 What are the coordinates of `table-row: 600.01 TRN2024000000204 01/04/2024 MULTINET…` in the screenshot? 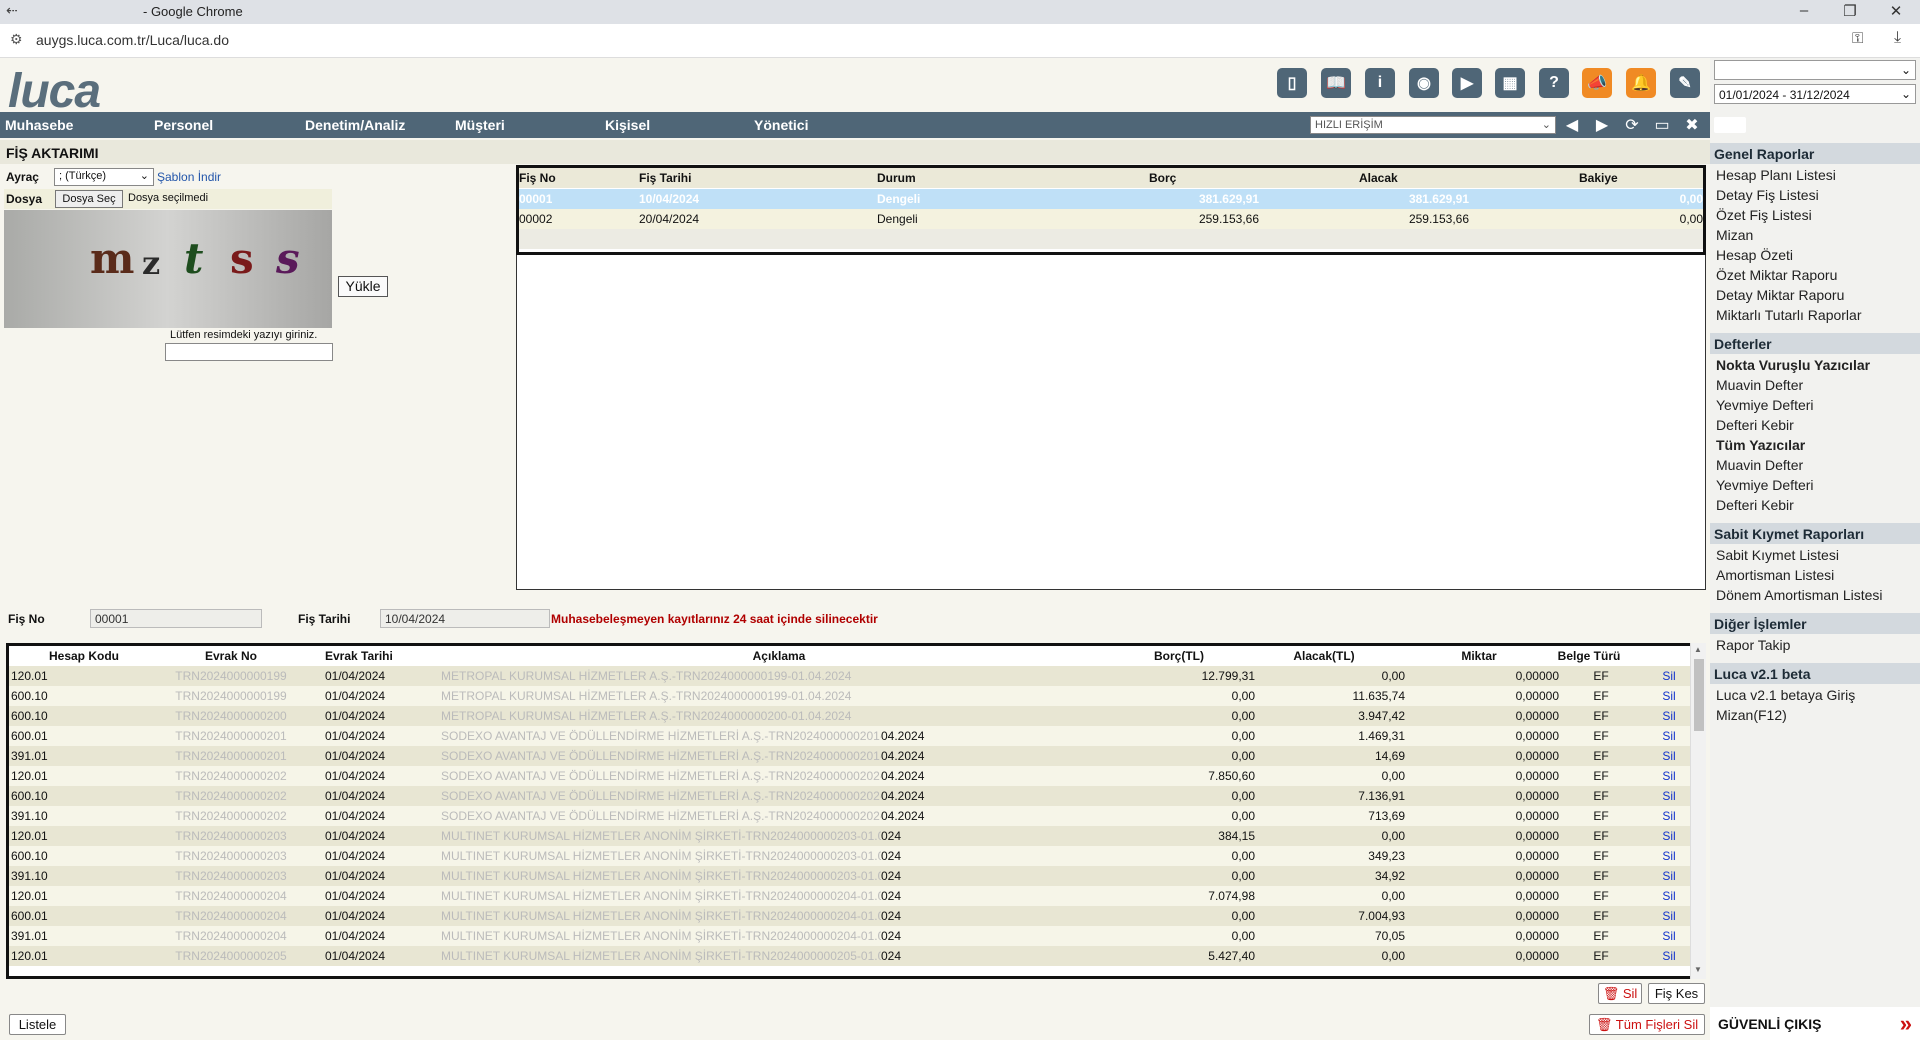 It's located at (851, 916).